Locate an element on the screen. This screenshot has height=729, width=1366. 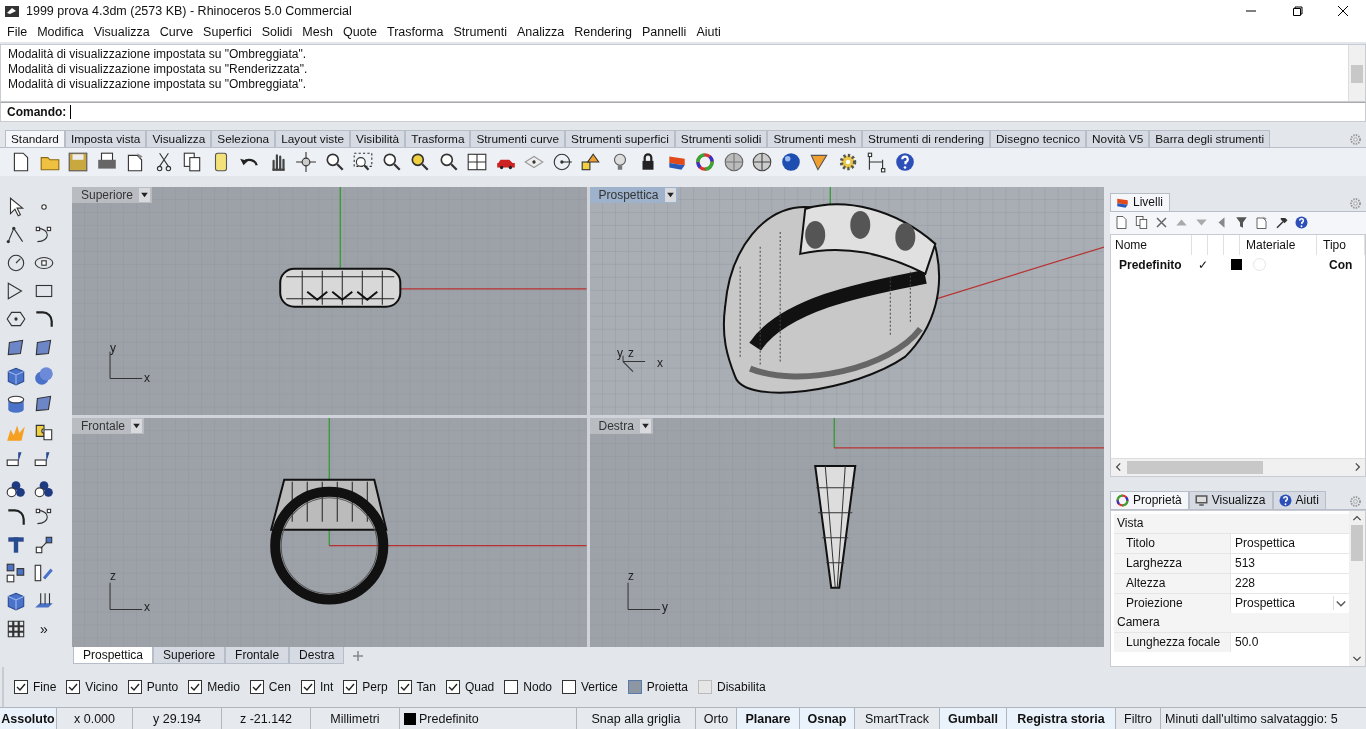
menu-item: Solidi is located at coordinates (277, 31).